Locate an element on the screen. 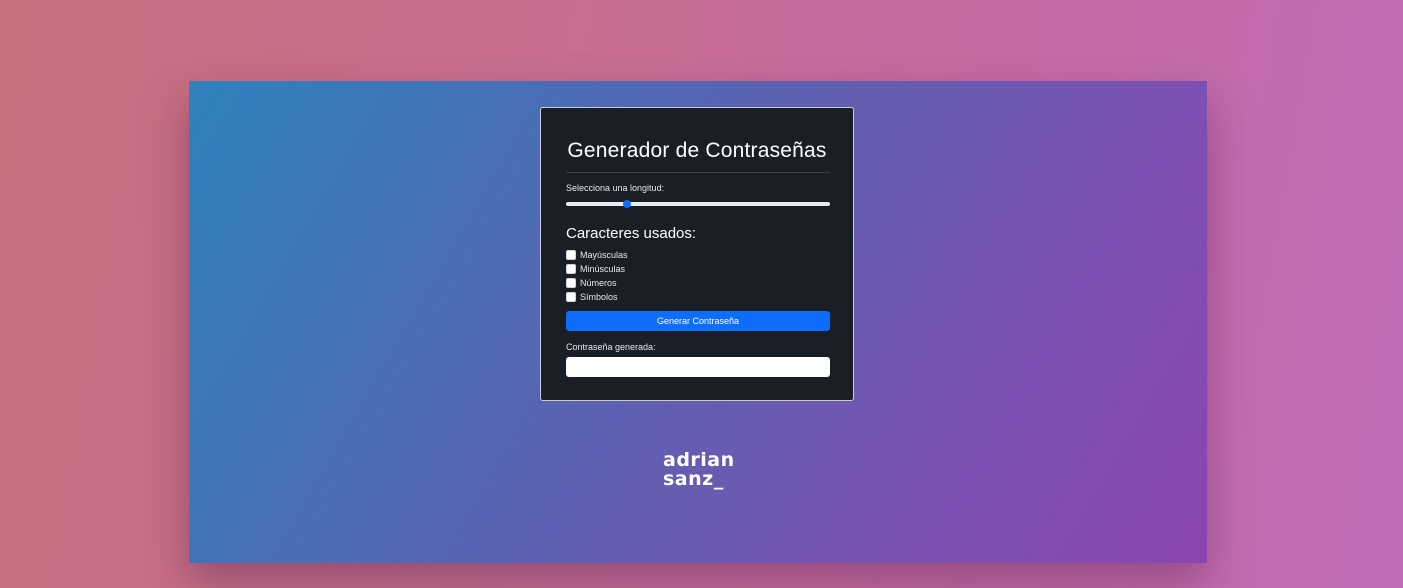 The image size is (1403, 588). uppercase-label: Mayúsculas is located at coordinates (604, 255).